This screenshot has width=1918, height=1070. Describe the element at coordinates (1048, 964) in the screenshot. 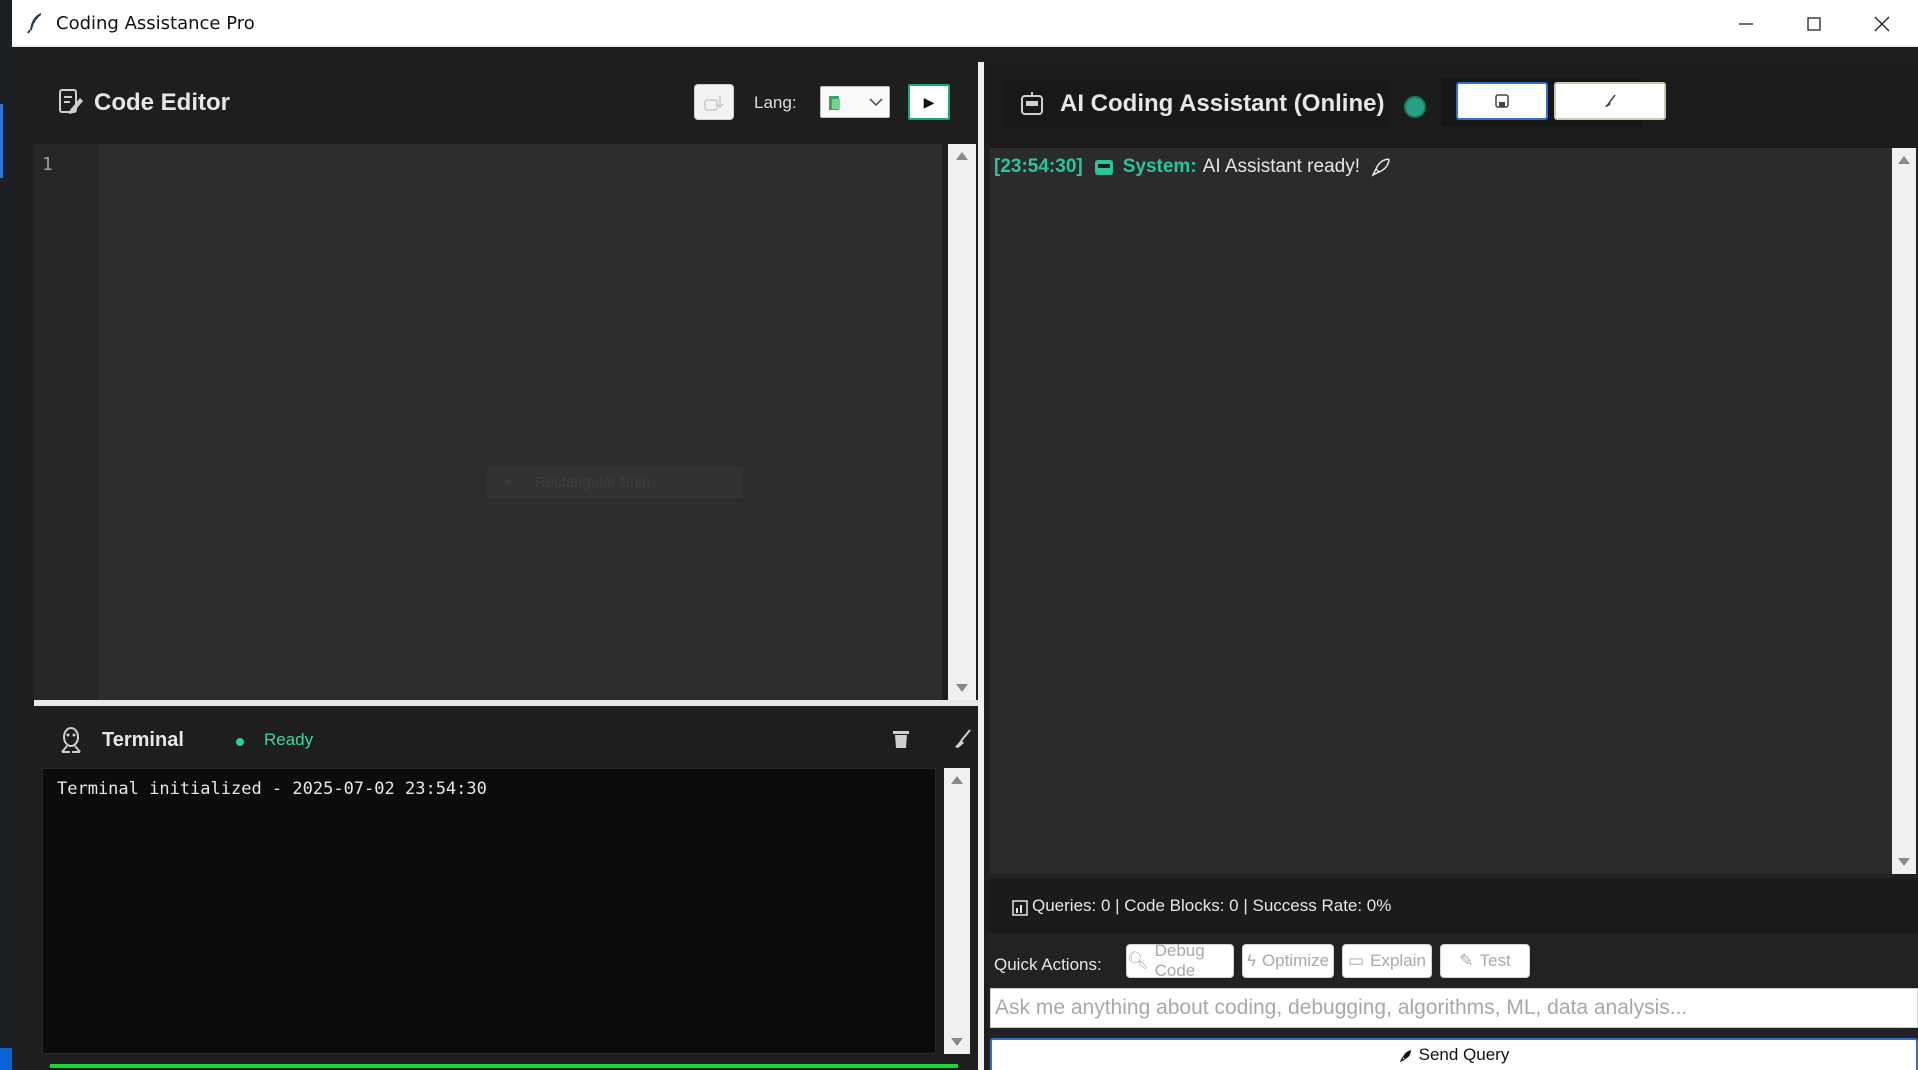

I see `quick-actions-label: Quick Actions:` at that location.